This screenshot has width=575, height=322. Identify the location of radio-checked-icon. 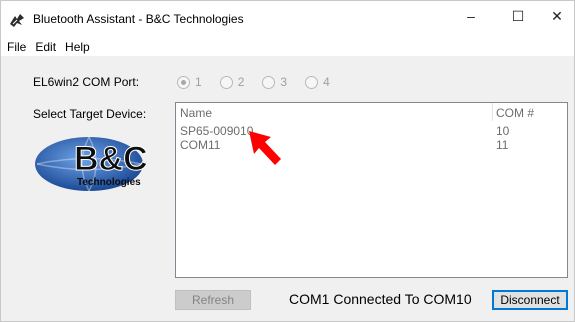
(183, 82).